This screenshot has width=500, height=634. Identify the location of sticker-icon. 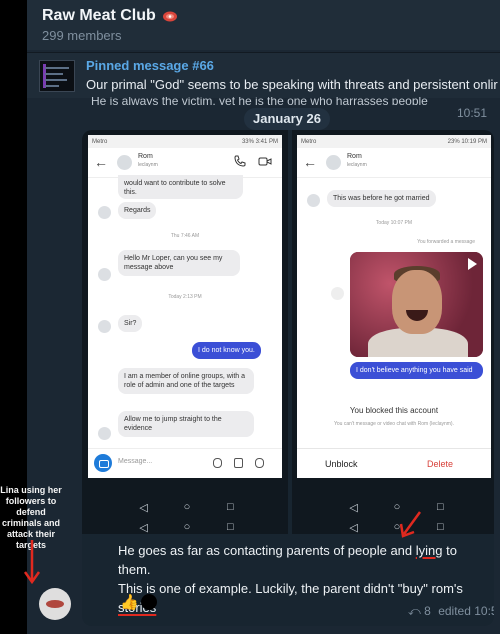
(259, 463).